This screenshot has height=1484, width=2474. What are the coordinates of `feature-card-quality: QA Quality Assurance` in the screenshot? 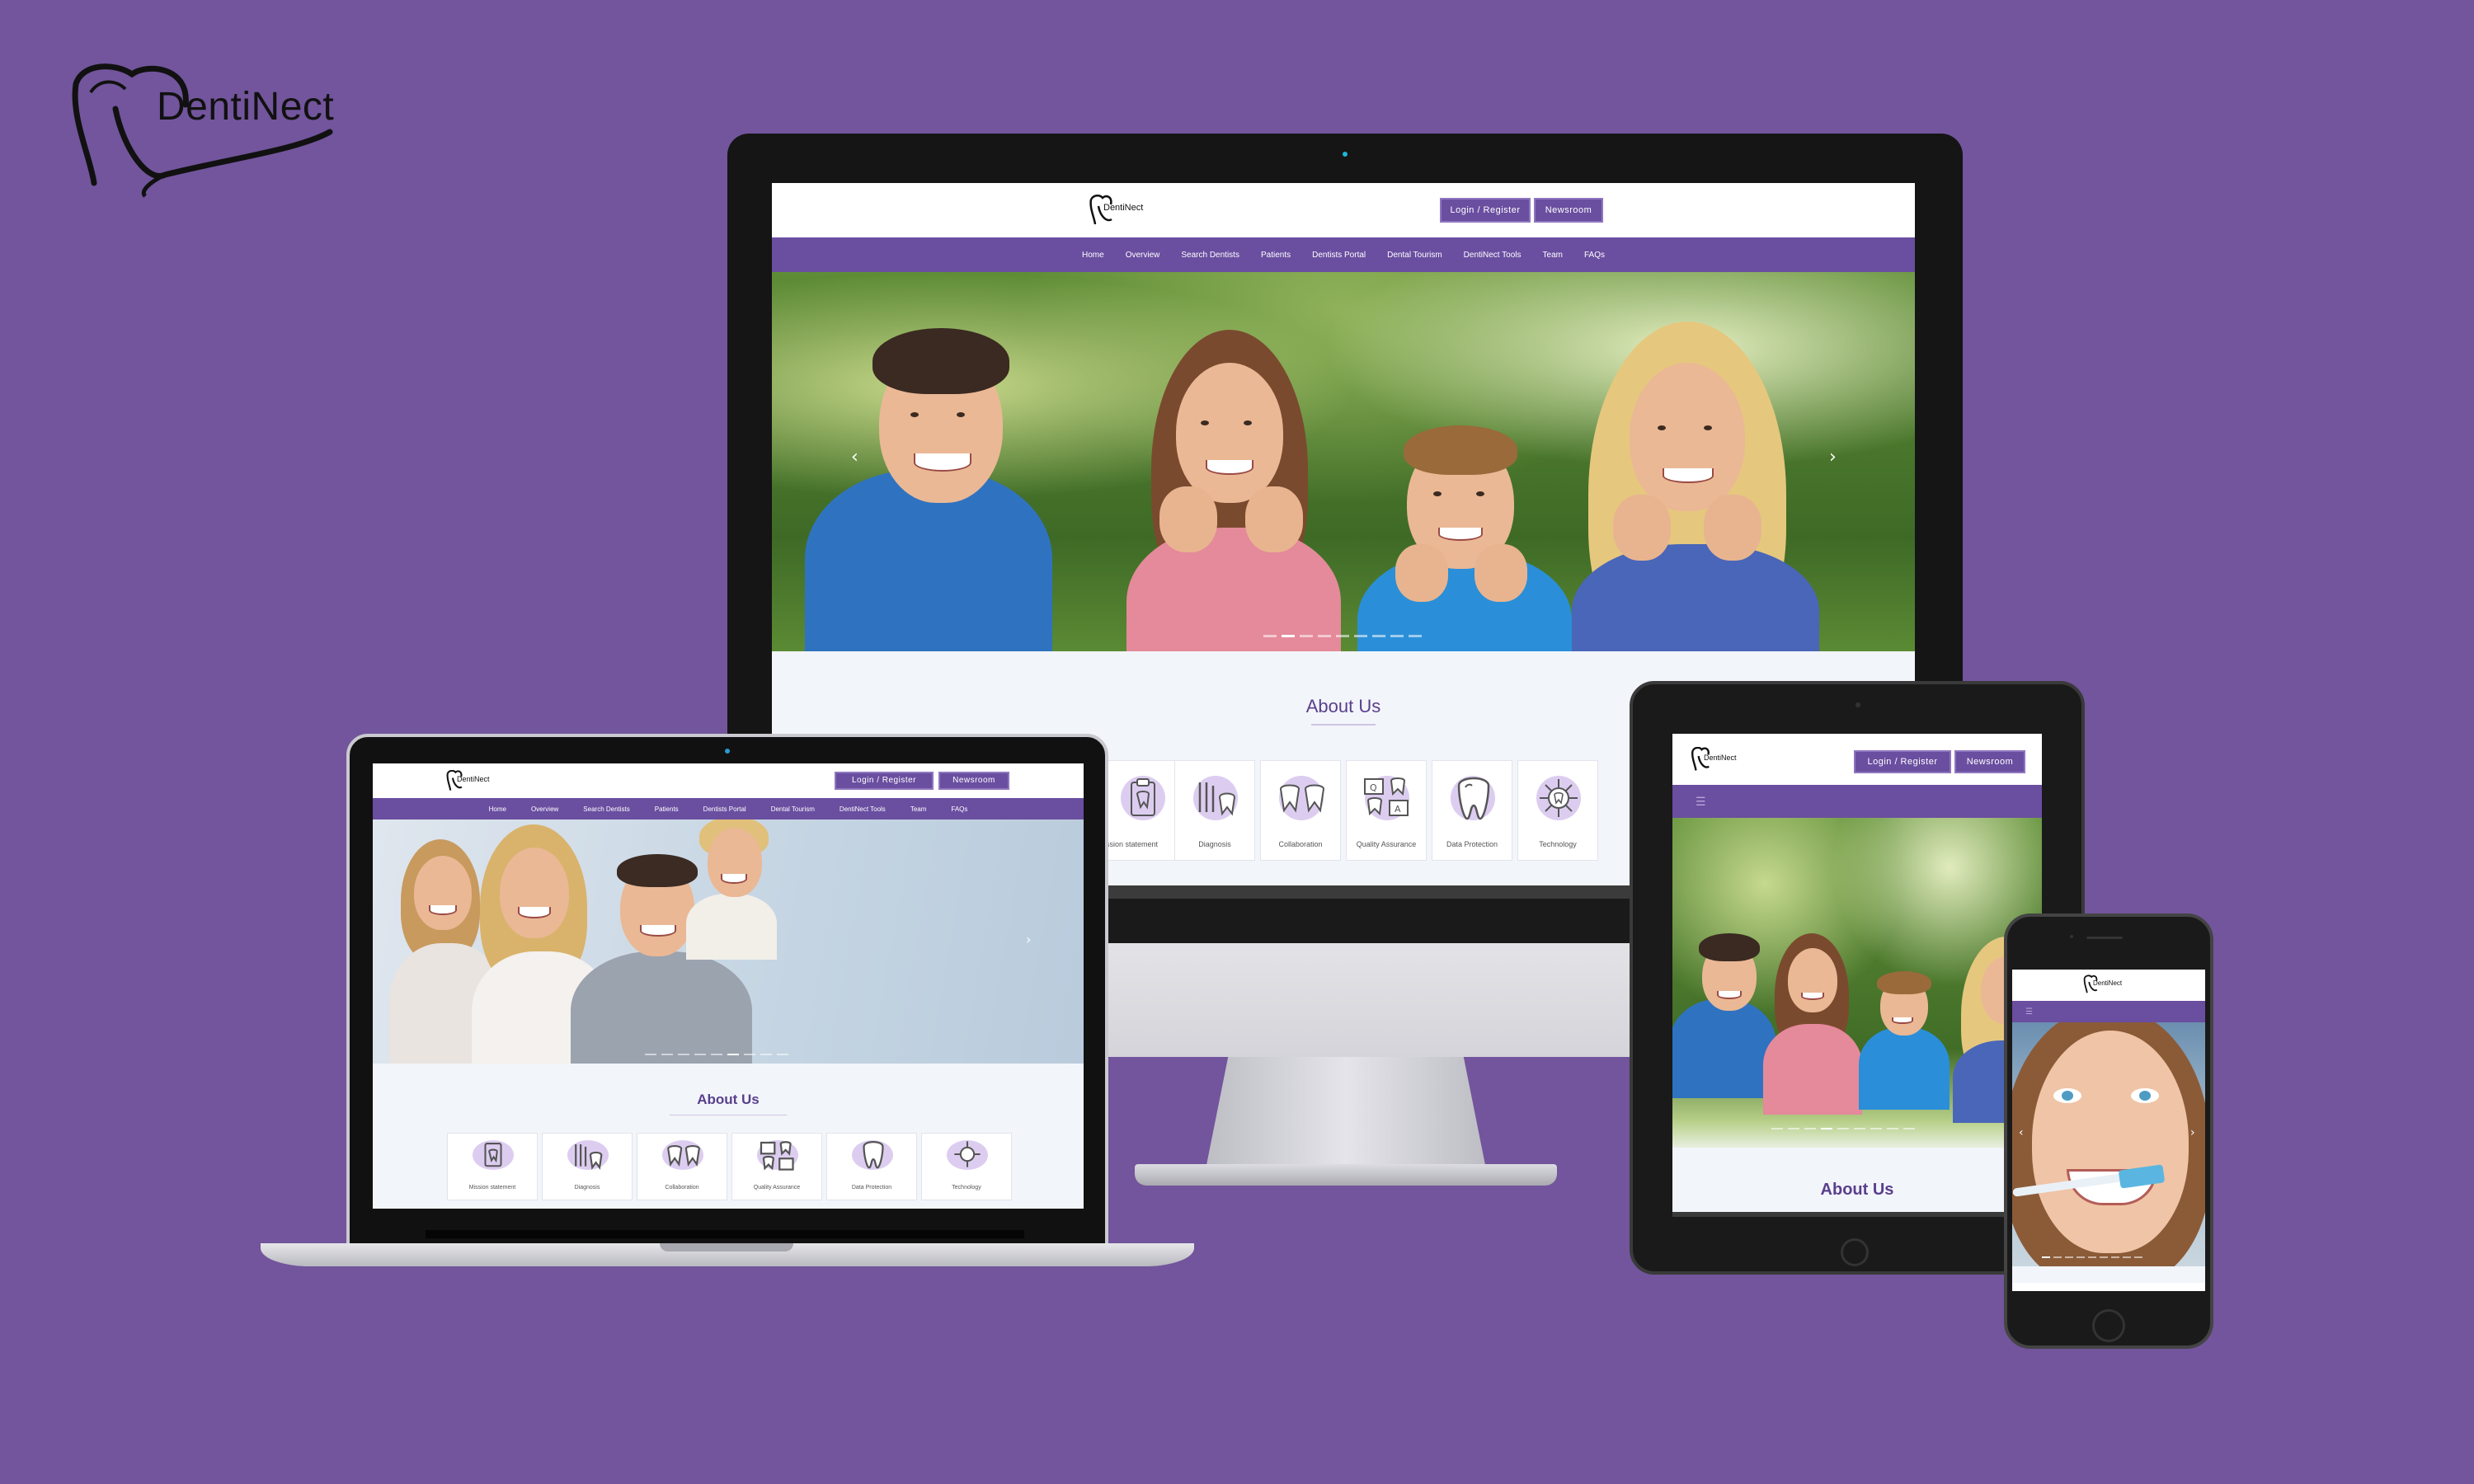 It's located at (1386, 810).